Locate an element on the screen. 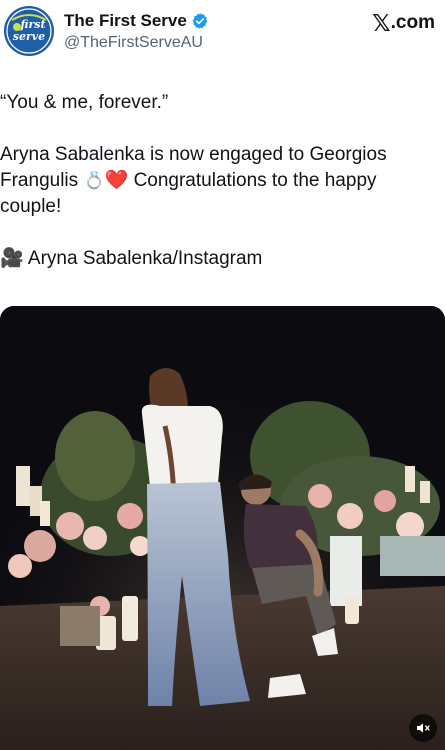 The image size is (445, 750). verified-badge-icon is located at coordinates (200, 21).